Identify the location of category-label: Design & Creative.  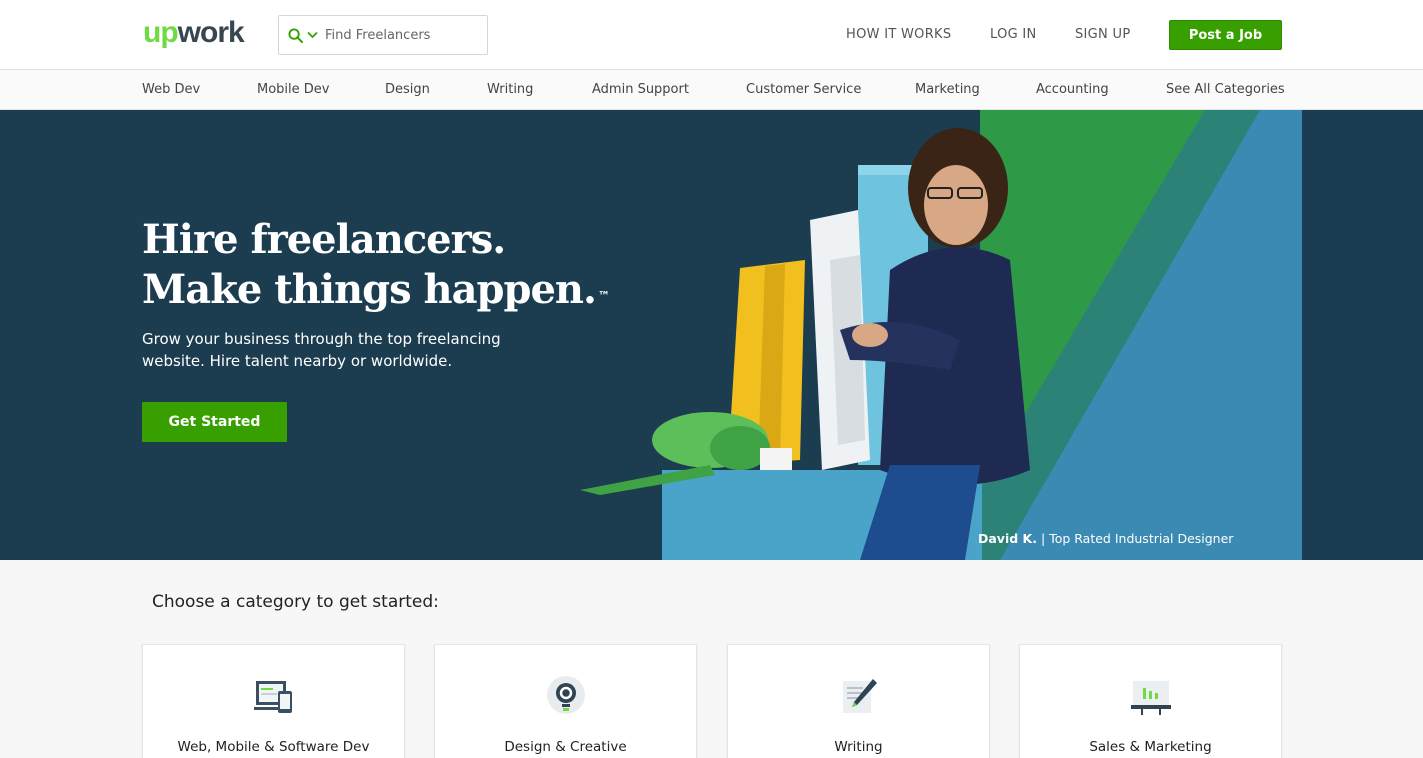
(565, 747).